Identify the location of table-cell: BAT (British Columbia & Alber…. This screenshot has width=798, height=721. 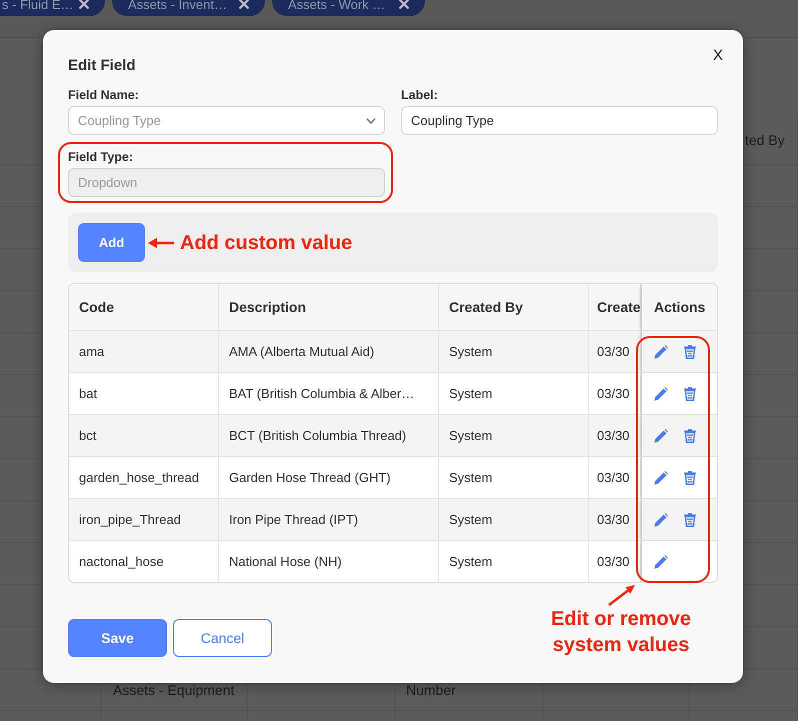
(329, 394).